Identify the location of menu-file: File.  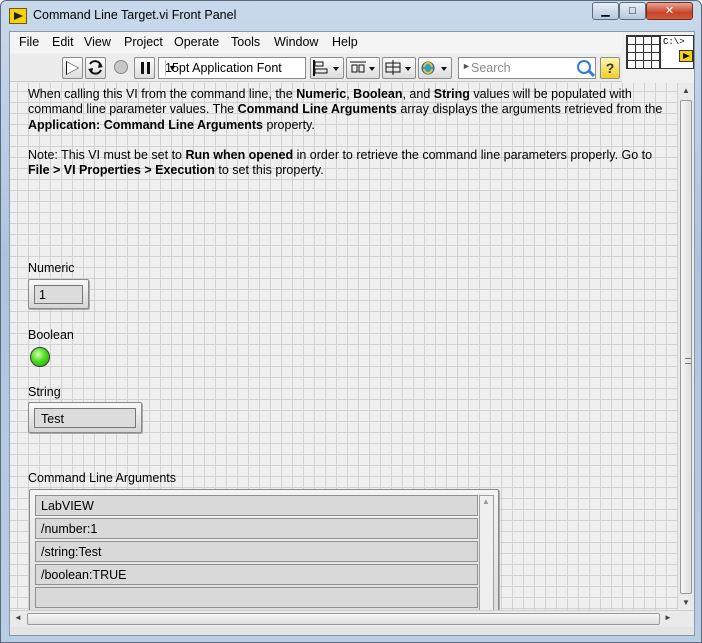
(29, 42).